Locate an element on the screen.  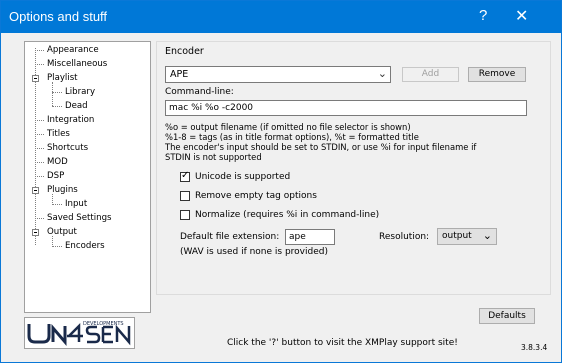
defaults-button: Defaults is located at coordinates (507, 316).